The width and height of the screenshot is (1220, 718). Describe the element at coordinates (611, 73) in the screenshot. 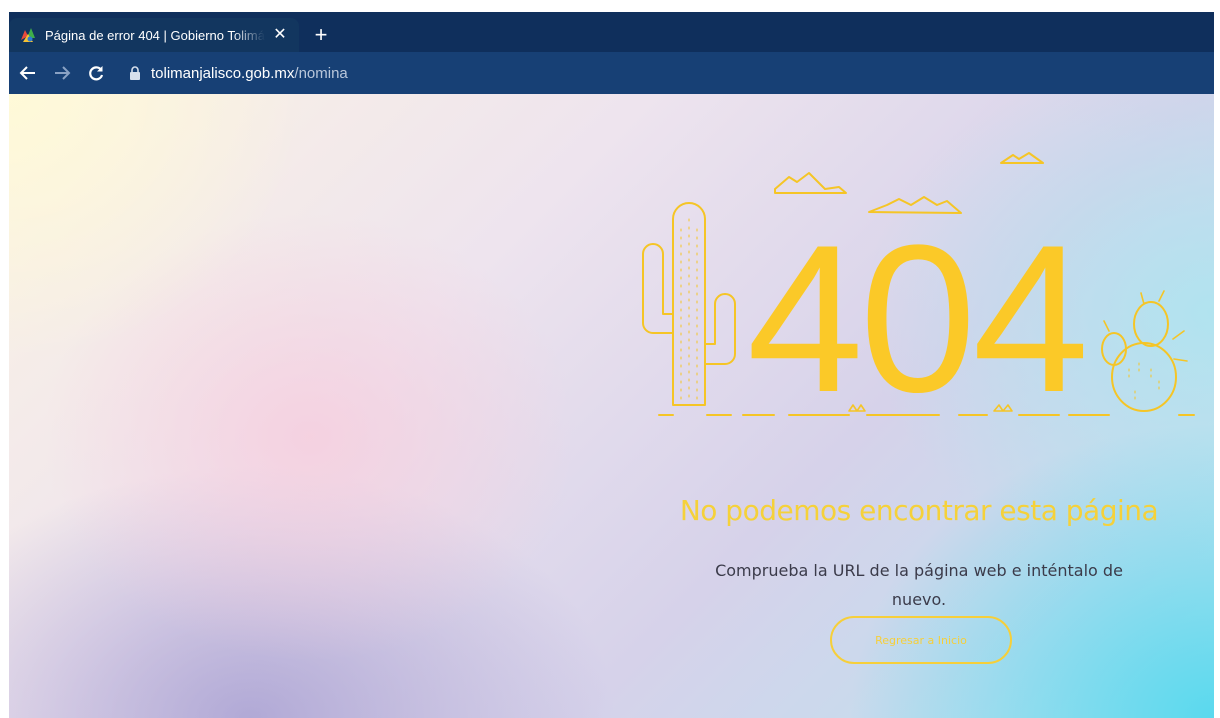

I see `browser-toolbar: tolimanjalisco.gob.mx/nomina` at that location.